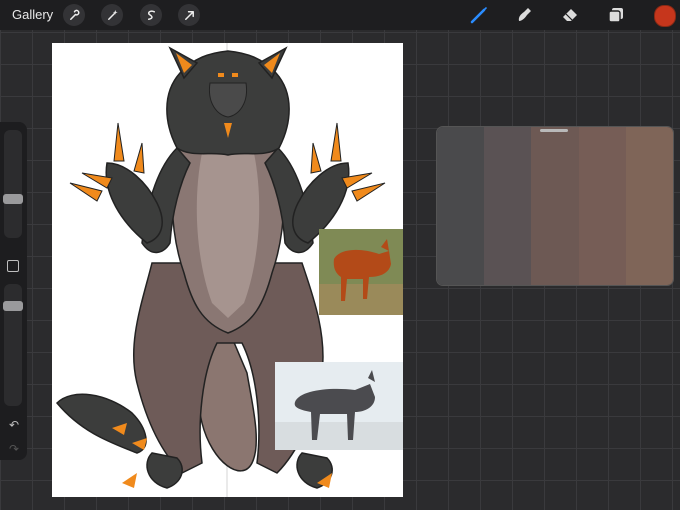 The image size is (680, 510). I want to click on maned-wolf-reference-photo, so click(361, 272).